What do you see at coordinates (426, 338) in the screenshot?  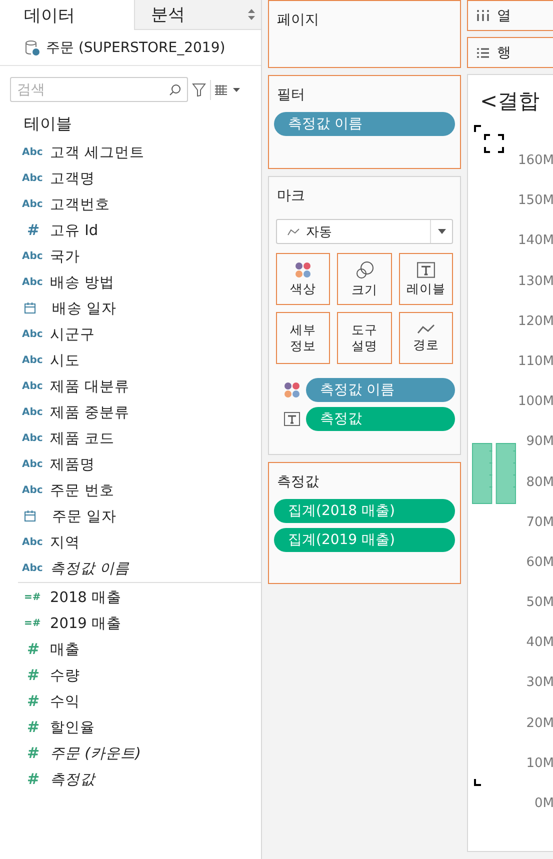 I see `mark-property-button: 경로` at bounding box center [426, 338].